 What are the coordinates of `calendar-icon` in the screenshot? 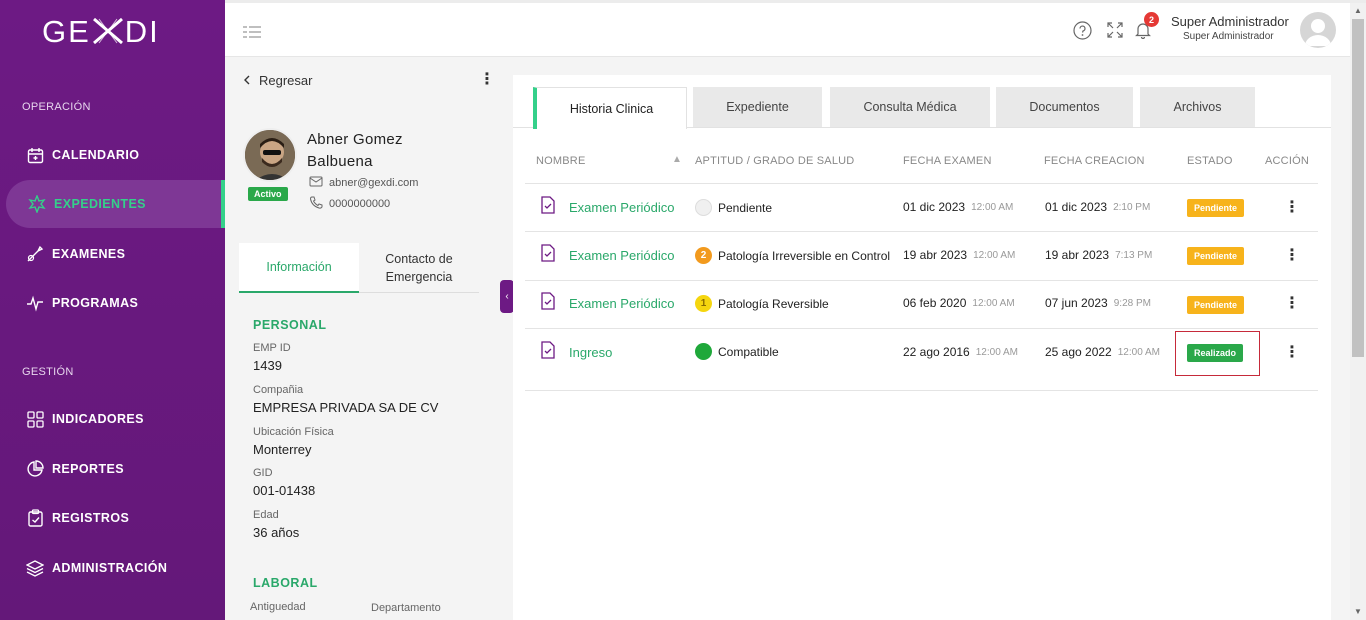 It's located at (35, 155).